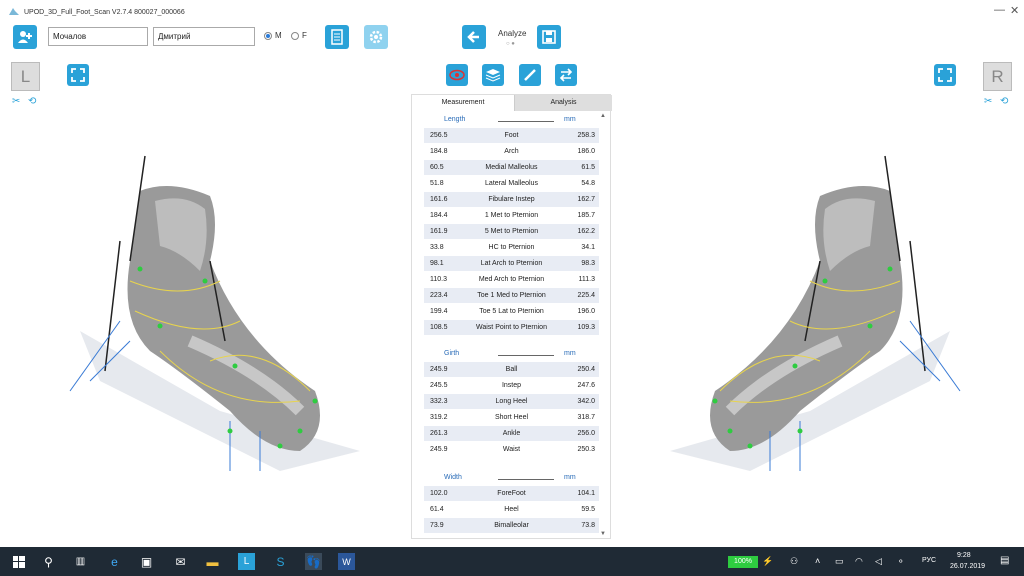  Describe the element at coordinates (510, 44) in the screenshot. I see `page-dots: ○ ●` at that location.